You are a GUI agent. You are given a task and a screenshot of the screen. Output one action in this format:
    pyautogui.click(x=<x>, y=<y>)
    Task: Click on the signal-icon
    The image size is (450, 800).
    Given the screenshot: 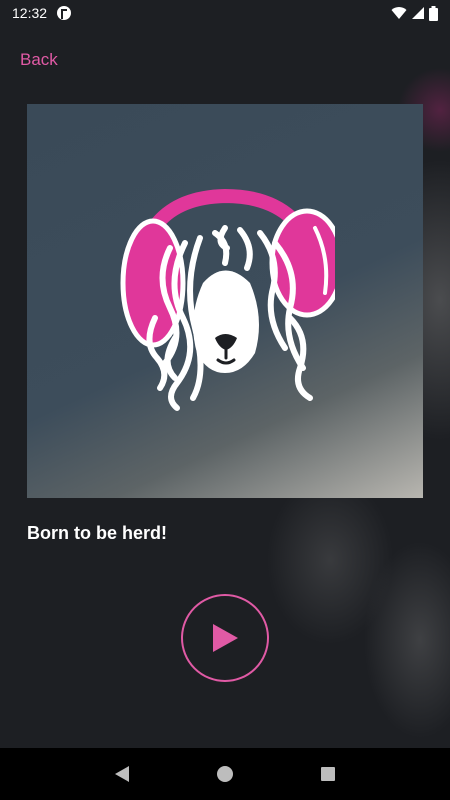 What is the action you would take?
    pyautogui.click(x=418, y=13)
    